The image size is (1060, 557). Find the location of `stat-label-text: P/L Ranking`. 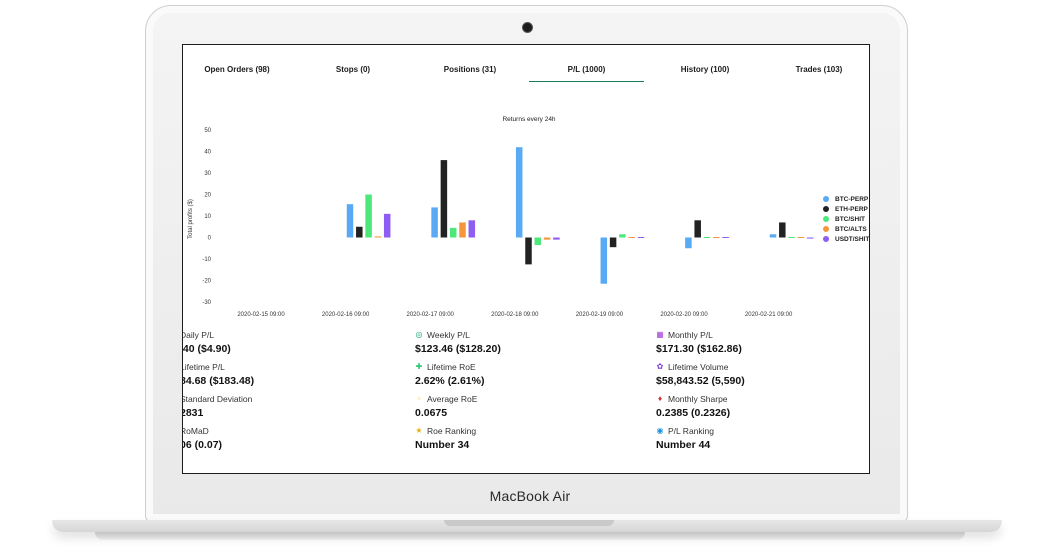

stat-label-text: P/L Ranking is located at coordinates (691, 430).